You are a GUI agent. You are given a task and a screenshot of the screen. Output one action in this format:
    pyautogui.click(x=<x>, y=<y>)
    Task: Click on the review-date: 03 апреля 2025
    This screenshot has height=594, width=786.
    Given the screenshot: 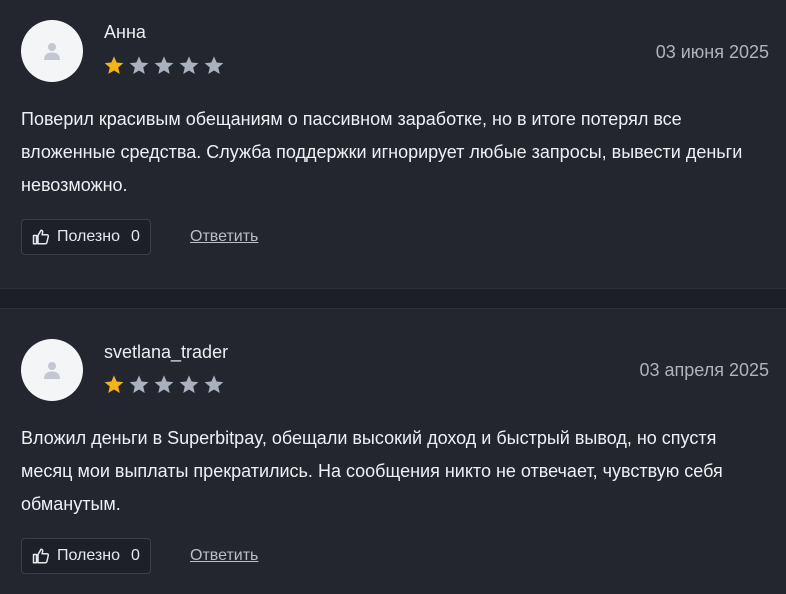 What is the action you would take?
    pyautogui.click(x=704, y=370)
    